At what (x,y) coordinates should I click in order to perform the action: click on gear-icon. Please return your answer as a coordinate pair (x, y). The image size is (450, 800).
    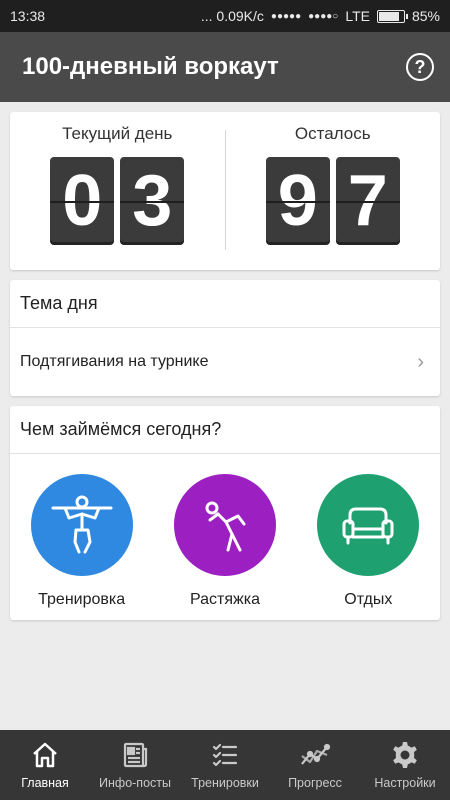
    Looking at the image, I should click on (405, 755).